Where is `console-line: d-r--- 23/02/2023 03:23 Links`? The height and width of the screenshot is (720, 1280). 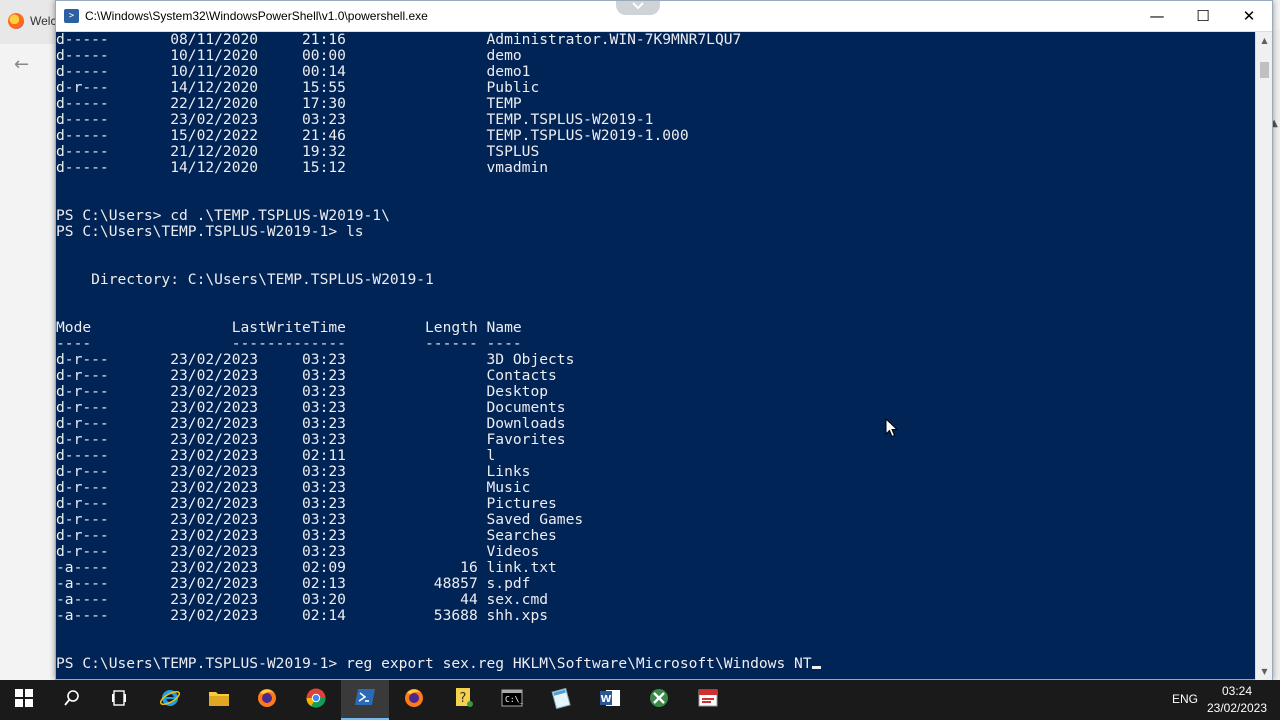
console-line: d-r--- 23/02/2023 03:23 Links is located at coordinates (293, 471).